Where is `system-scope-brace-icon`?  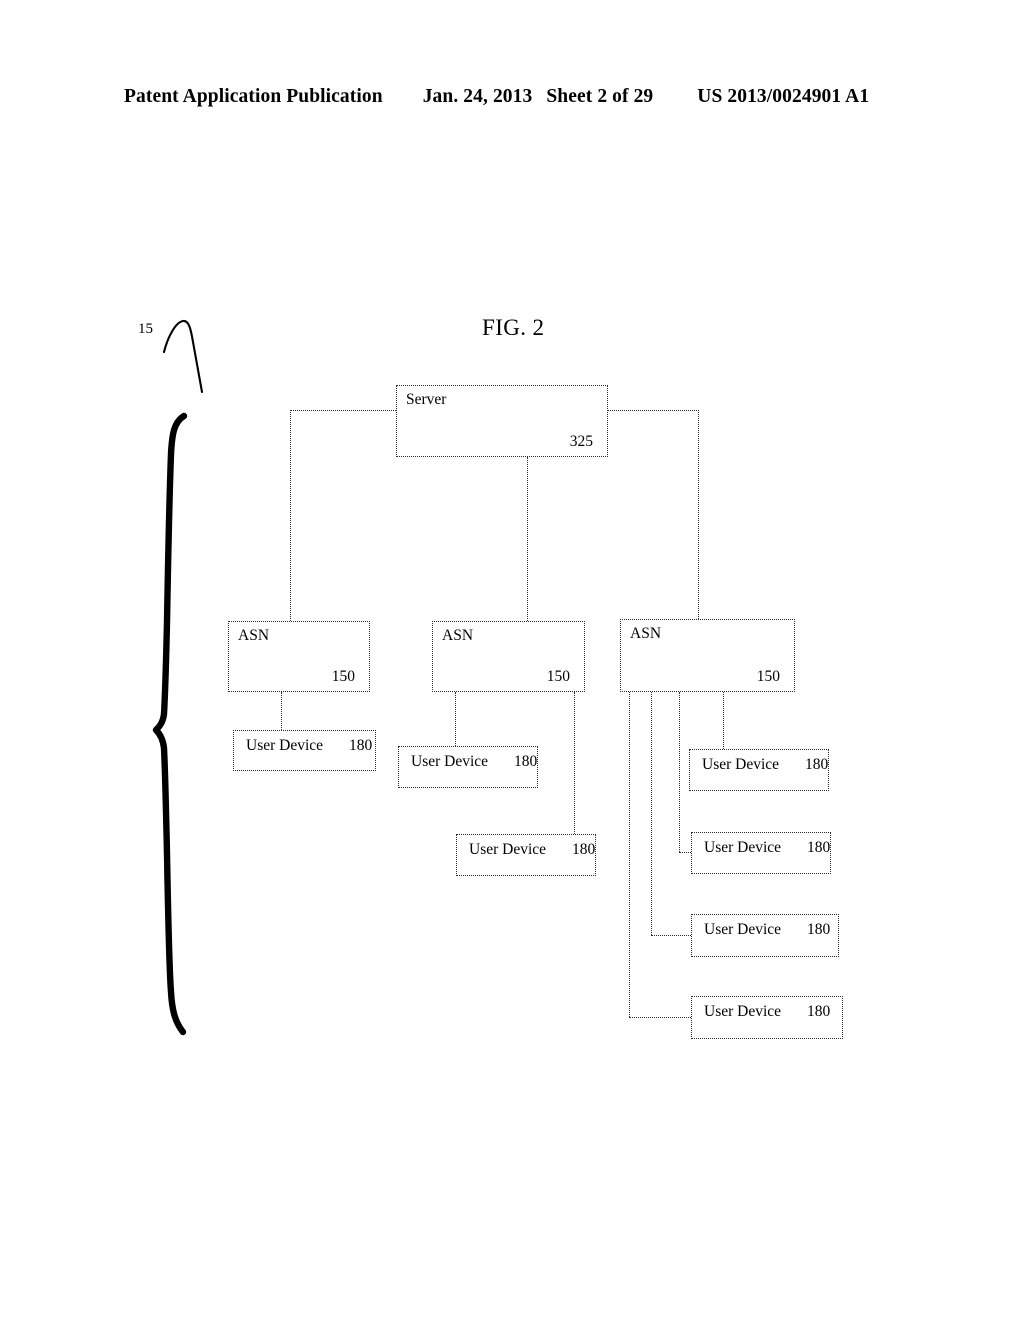 system-scope-brace-icon is located at coordinates (170, 724).